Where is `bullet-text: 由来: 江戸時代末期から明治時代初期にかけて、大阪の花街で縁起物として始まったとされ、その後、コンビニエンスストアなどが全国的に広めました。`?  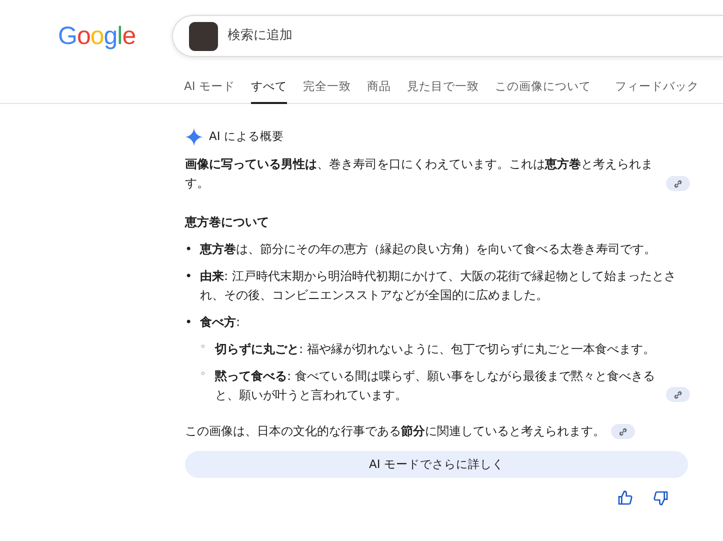 bullet-text: 由来: 江戸時代末期から明治時代初期にかけて、大阪の花街で縁起物として始まったとされ、その後、コンビニエンスストアなどが全国的に広めました。 is located at coordinates (438, 286).